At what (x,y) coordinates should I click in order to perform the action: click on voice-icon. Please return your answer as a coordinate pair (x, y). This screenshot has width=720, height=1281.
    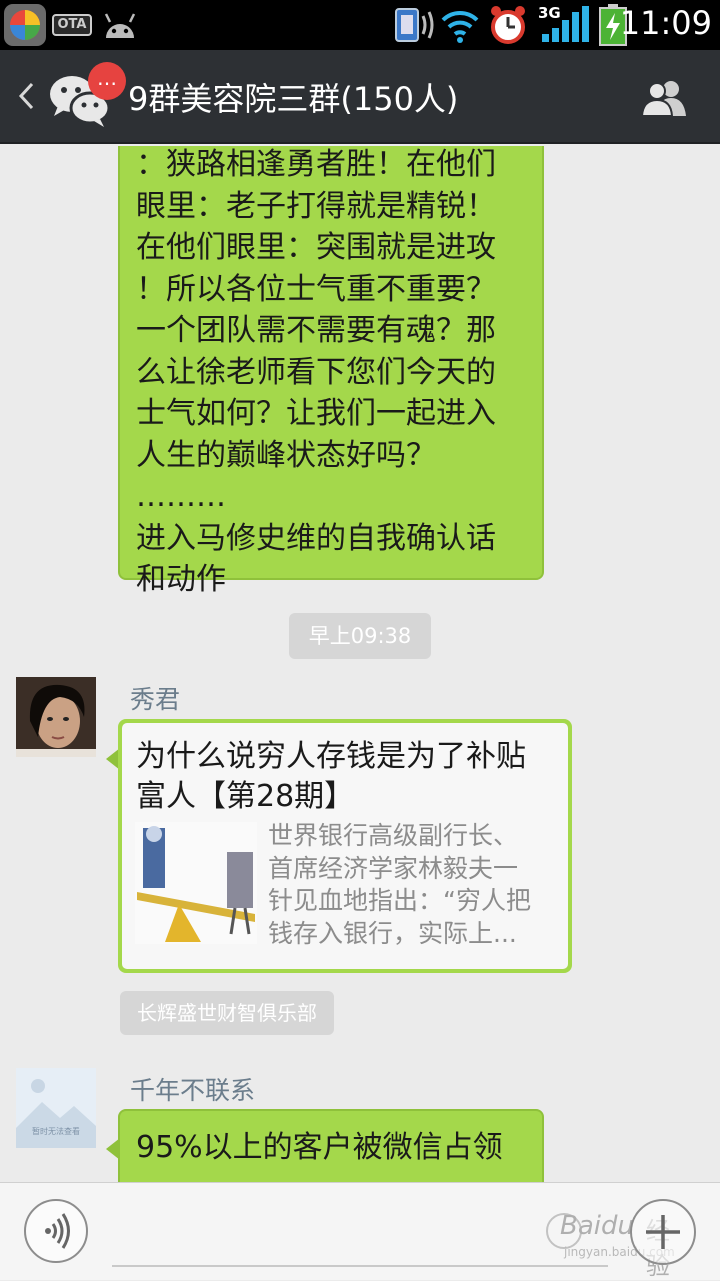
    Looking at the image, I should click on (57, 1231).